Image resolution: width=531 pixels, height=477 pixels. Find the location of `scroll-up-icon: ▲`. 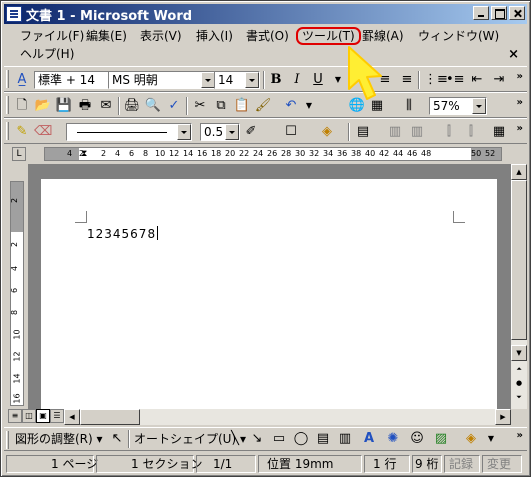

scroll-up-icon: ▲ is located at coordinates (519, 172).